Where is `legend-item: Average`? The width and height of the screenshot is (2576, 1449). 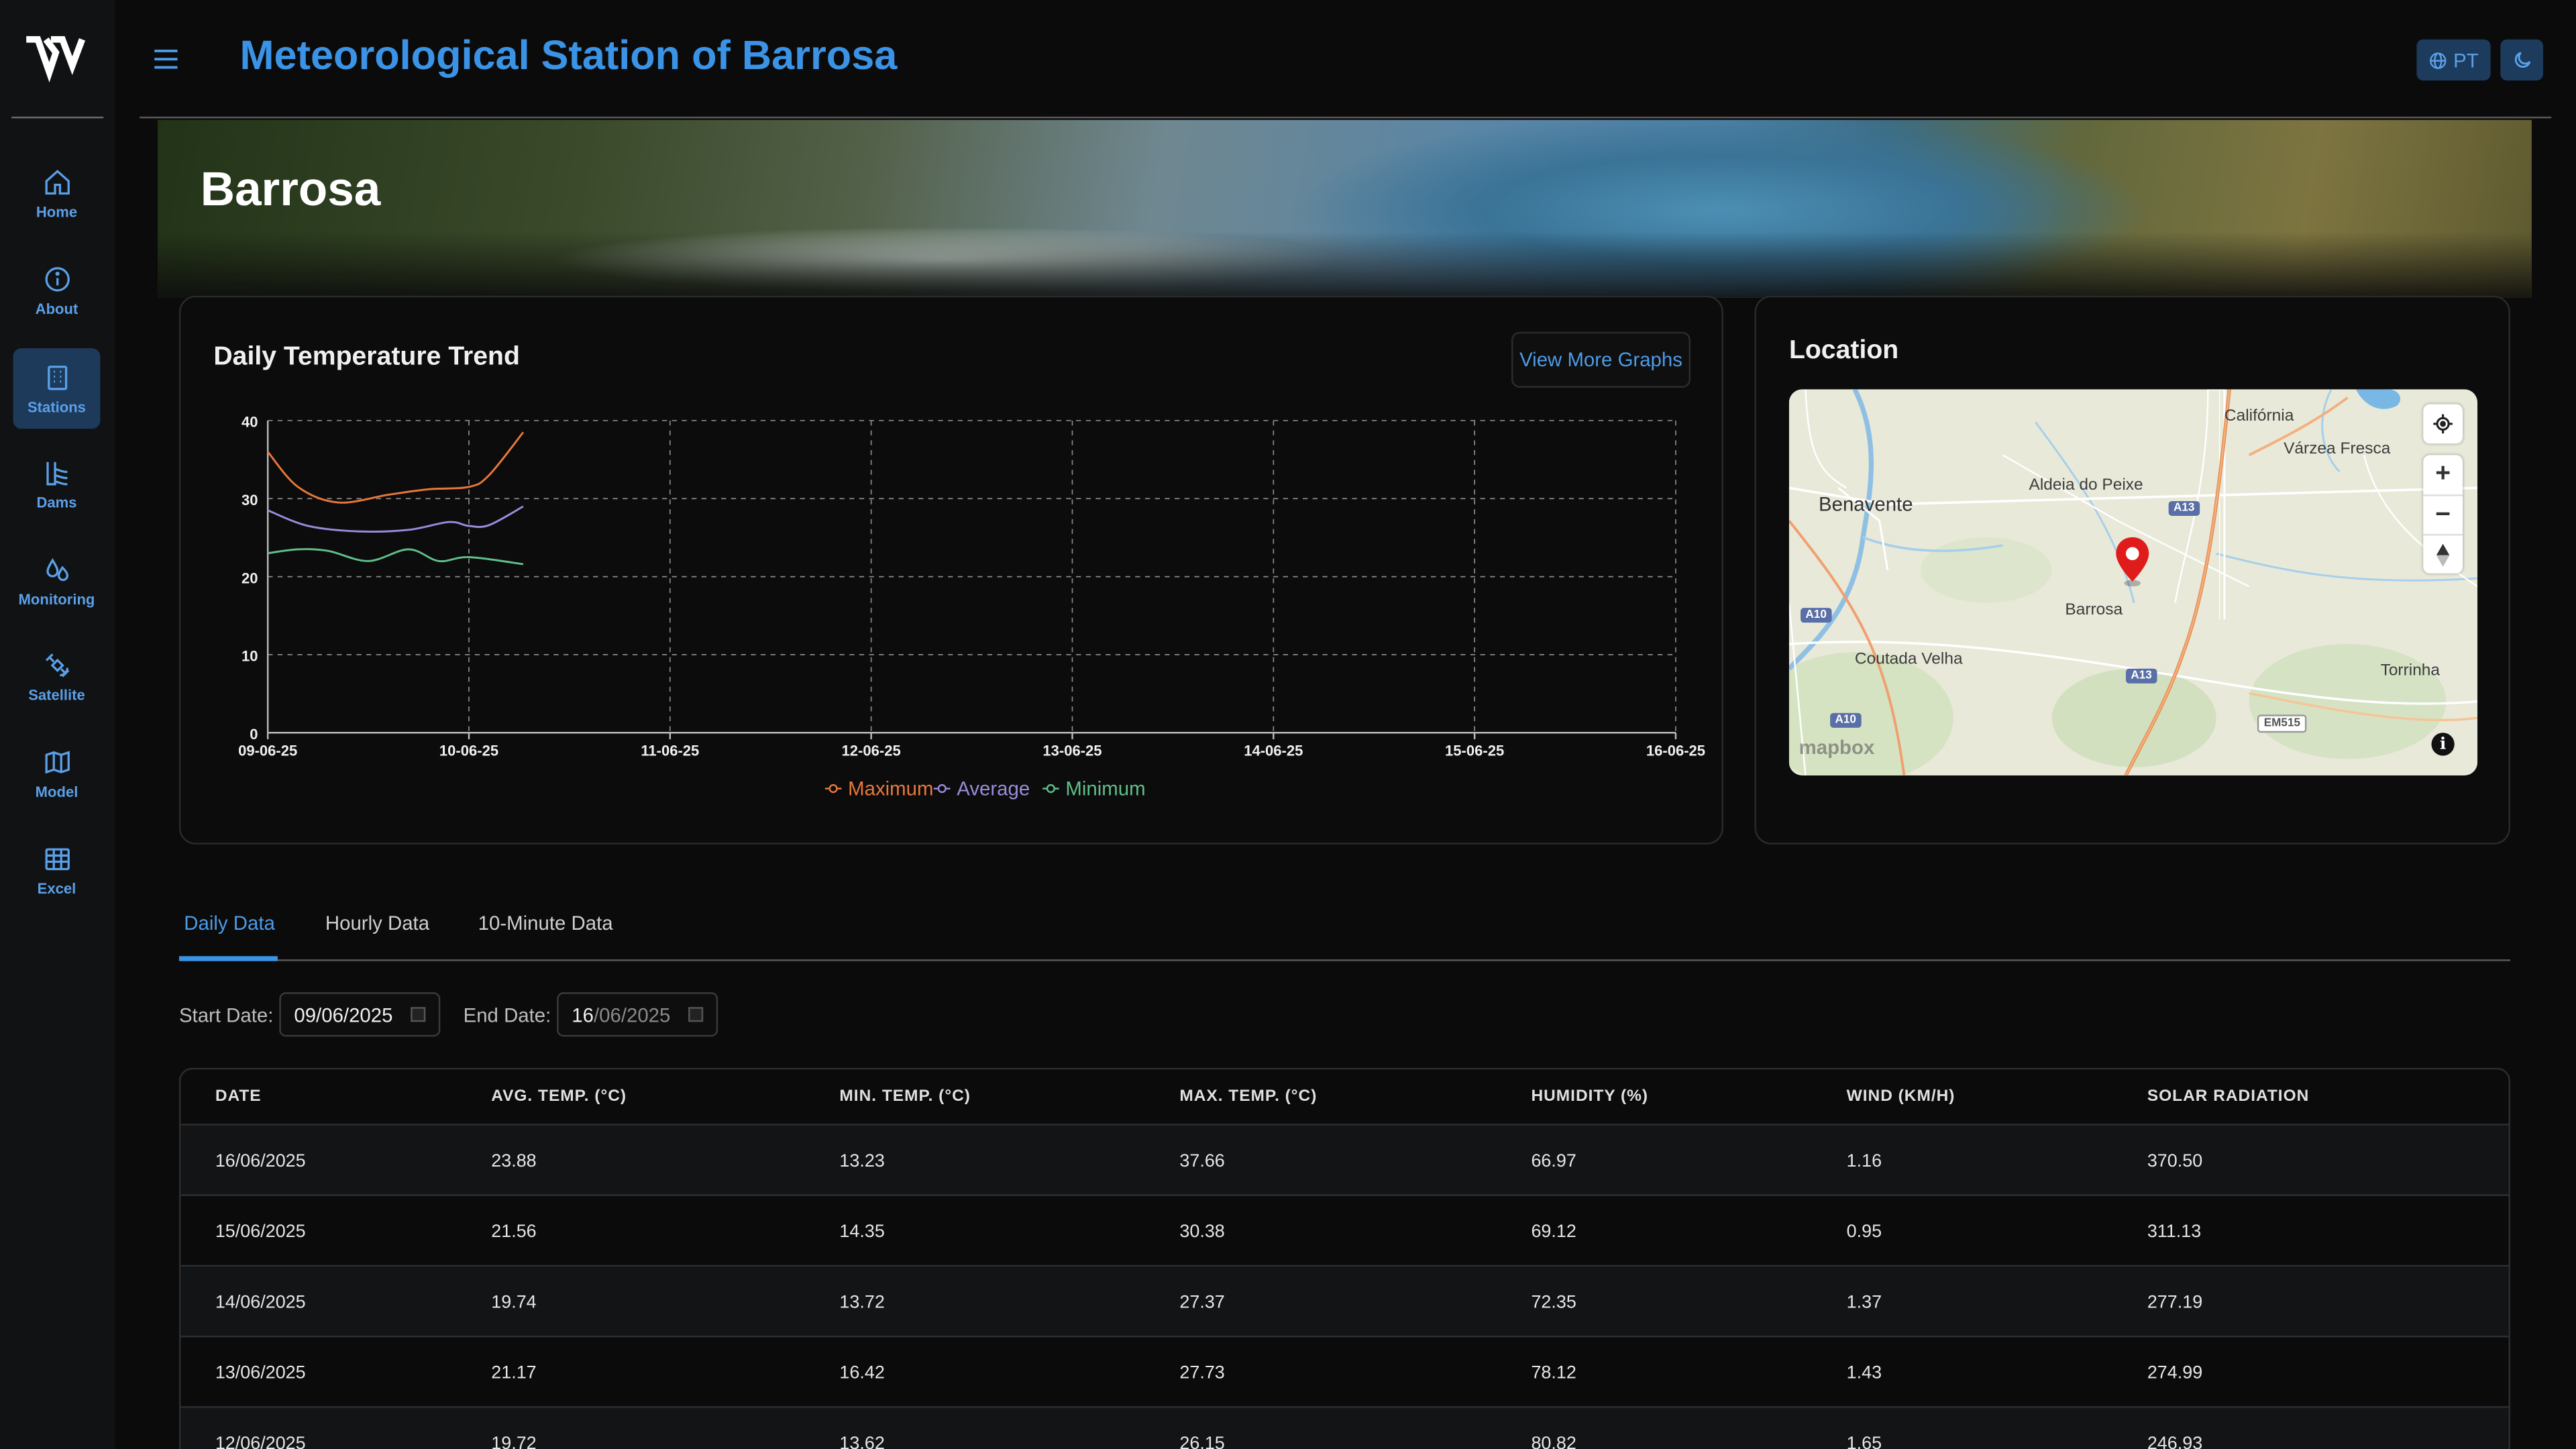
legend-item: Average is located at coordinates (993, 788).